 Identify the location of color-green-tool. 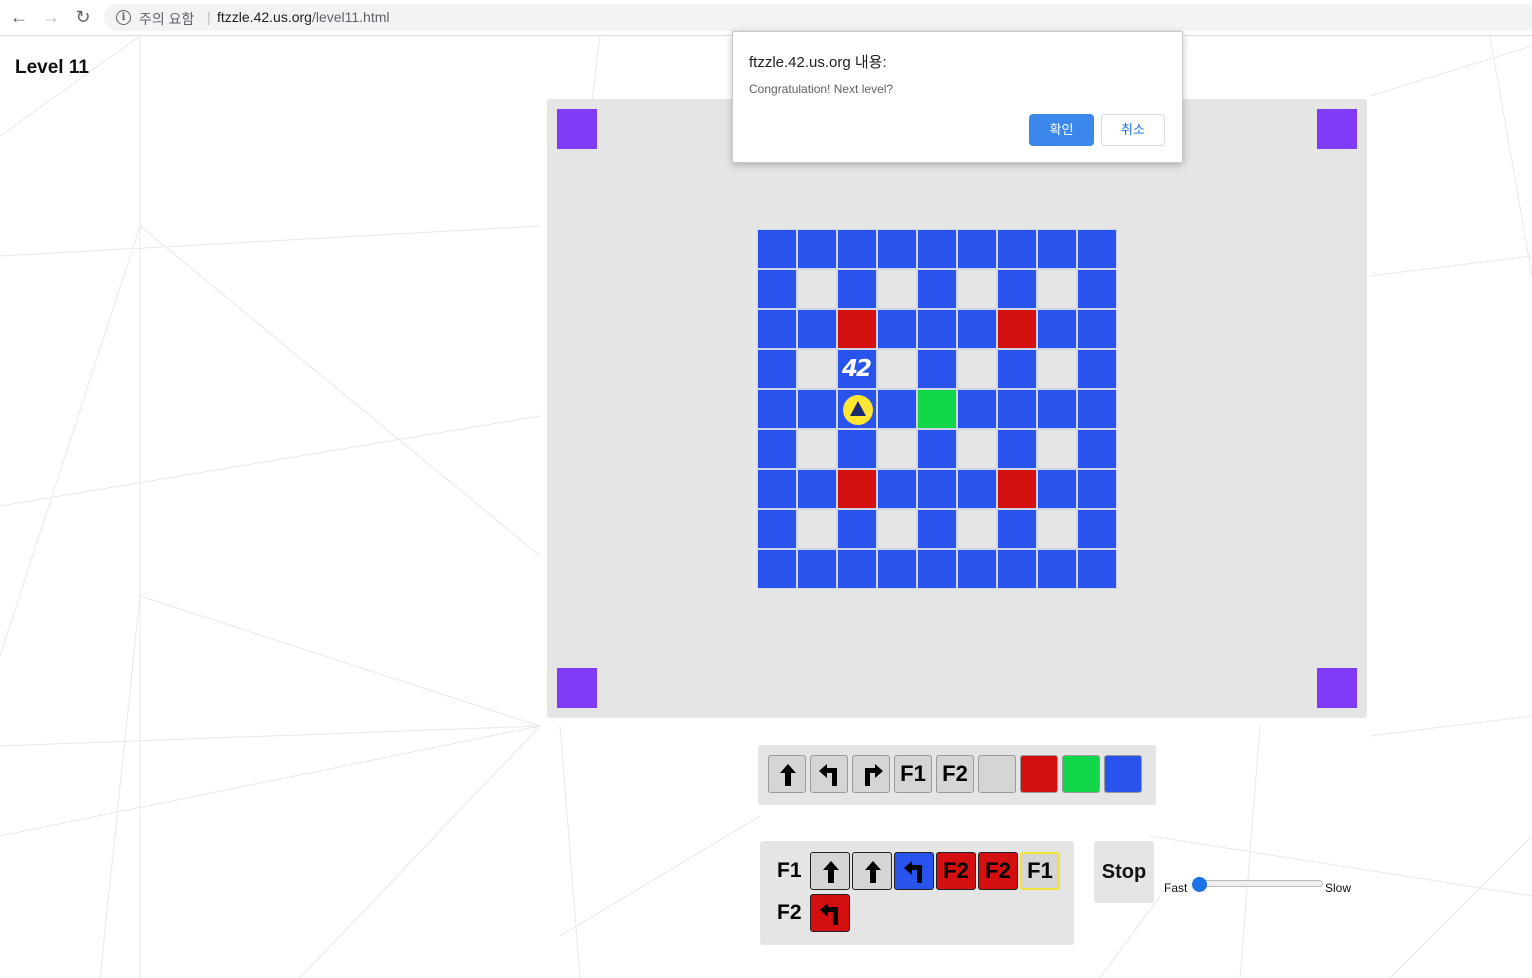
(1081, 774).